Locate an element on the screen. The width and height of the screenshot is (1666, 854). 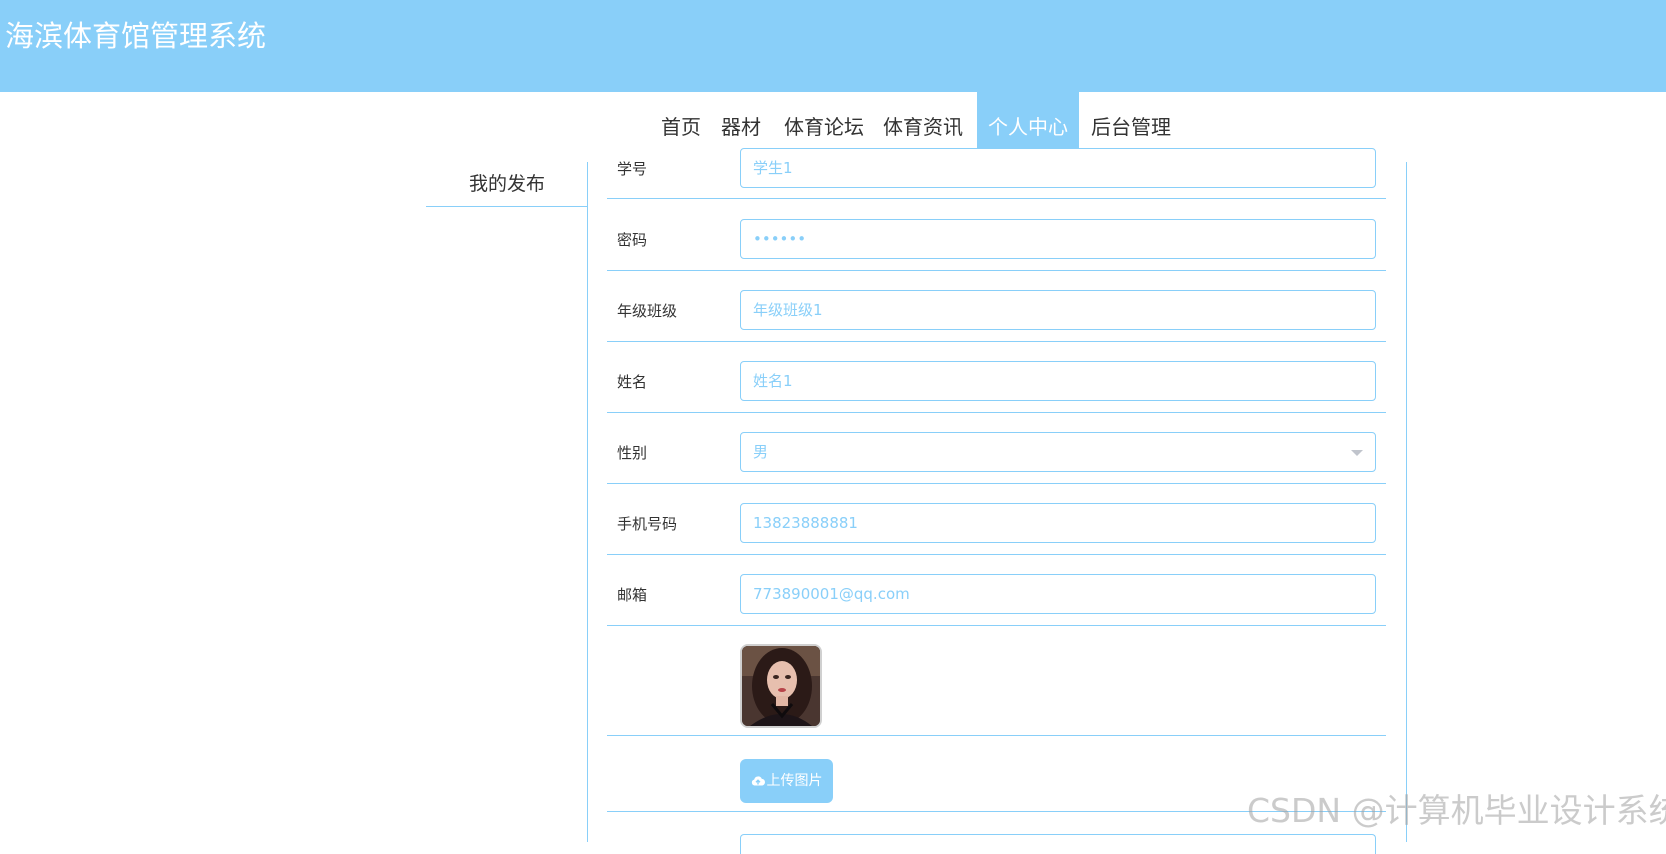
upload-image-label: 上传图片 is located at coordinates (794, 781).